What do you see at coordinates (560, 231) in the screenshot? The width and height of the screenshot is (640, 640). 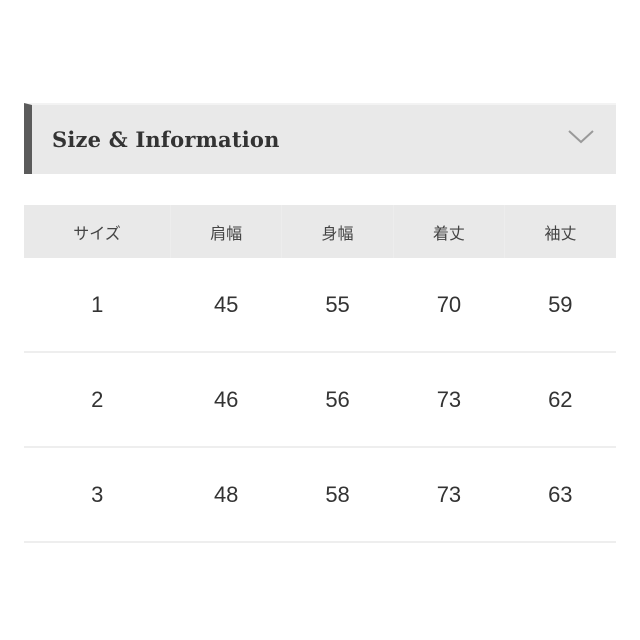 I see `column-header-sleeve-length: 袖丈` at bounding box center [560, 231].